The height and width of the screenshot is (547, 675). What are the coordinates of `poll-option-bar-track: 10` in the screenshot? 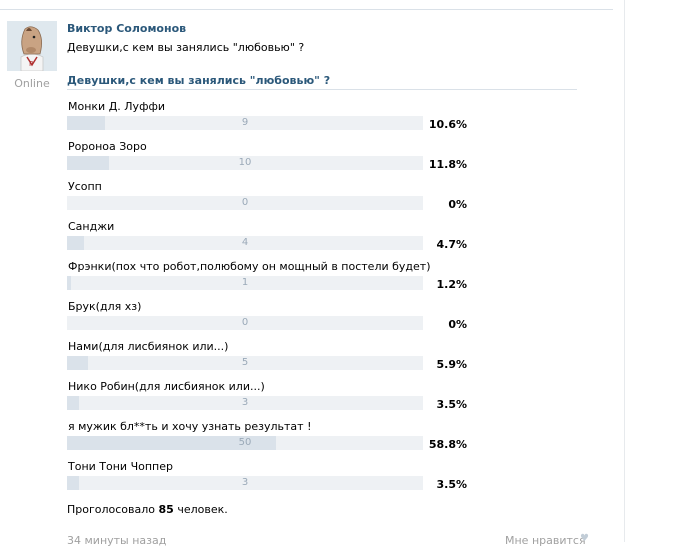 It's located at (245, 163).